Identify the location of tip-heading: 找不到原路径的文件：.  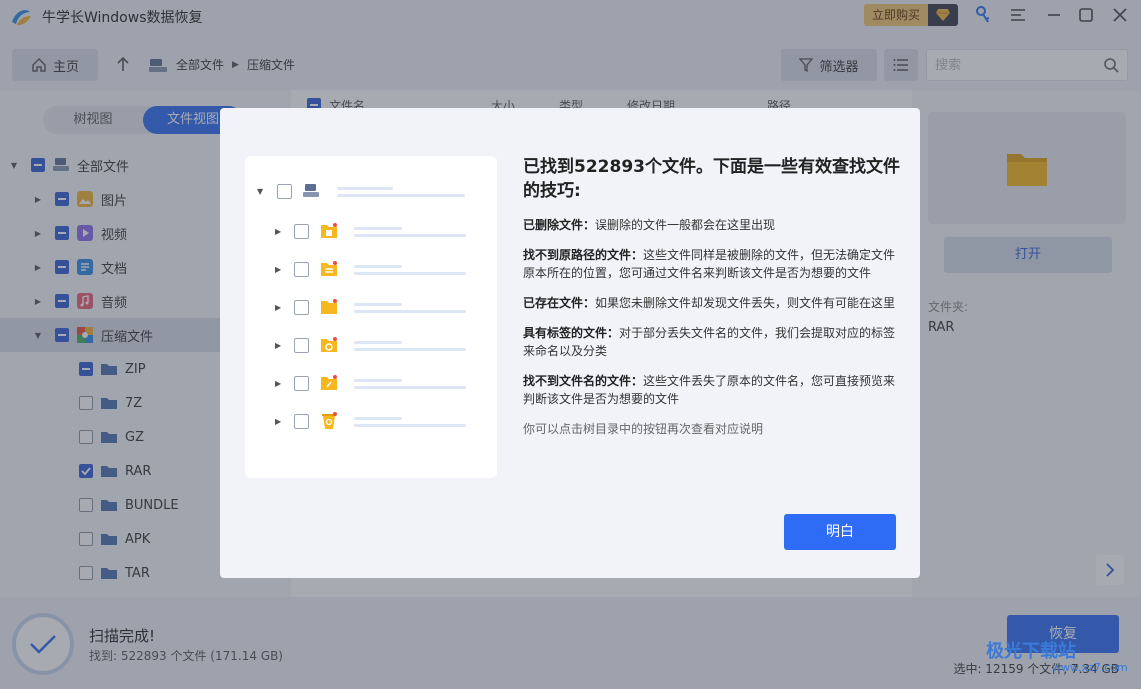
(583, 255).